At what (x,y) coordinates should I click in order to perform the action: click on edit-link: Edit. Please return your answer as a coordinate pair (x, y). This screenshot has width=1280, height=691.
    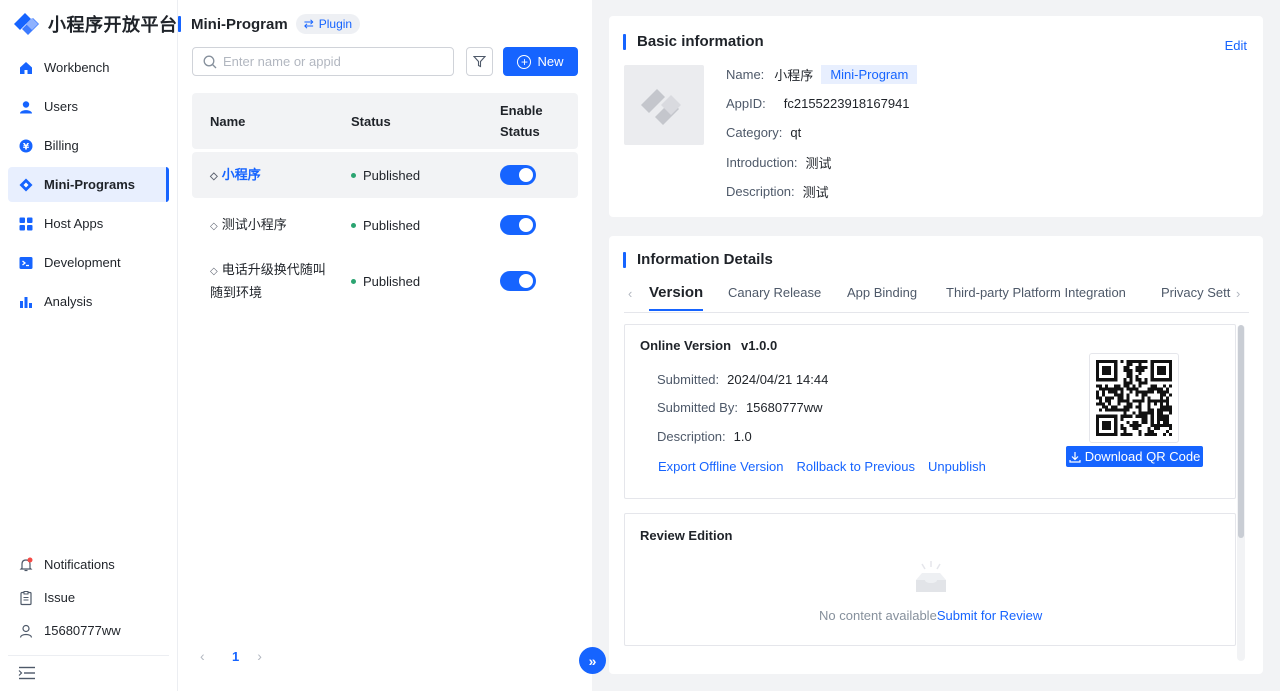
    Looking at the image, I should click on (1236, 45).